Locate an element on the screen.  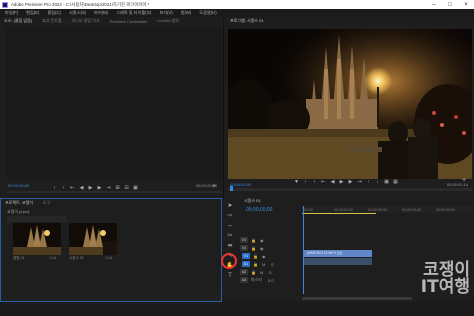
clip-thumbnail-image is located at coordinates (37, 239).